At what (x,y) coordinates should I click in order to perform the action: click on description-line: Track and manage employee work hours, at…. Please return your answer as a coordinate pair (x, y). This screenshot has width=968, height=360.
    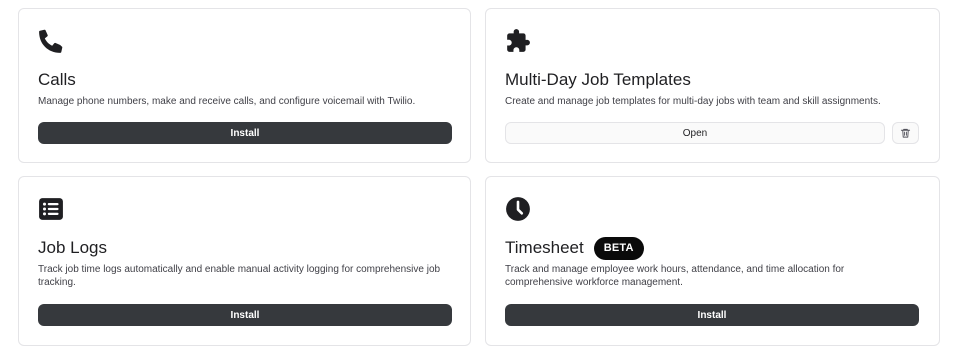
    Looking at the image, I should click on (675, 269).